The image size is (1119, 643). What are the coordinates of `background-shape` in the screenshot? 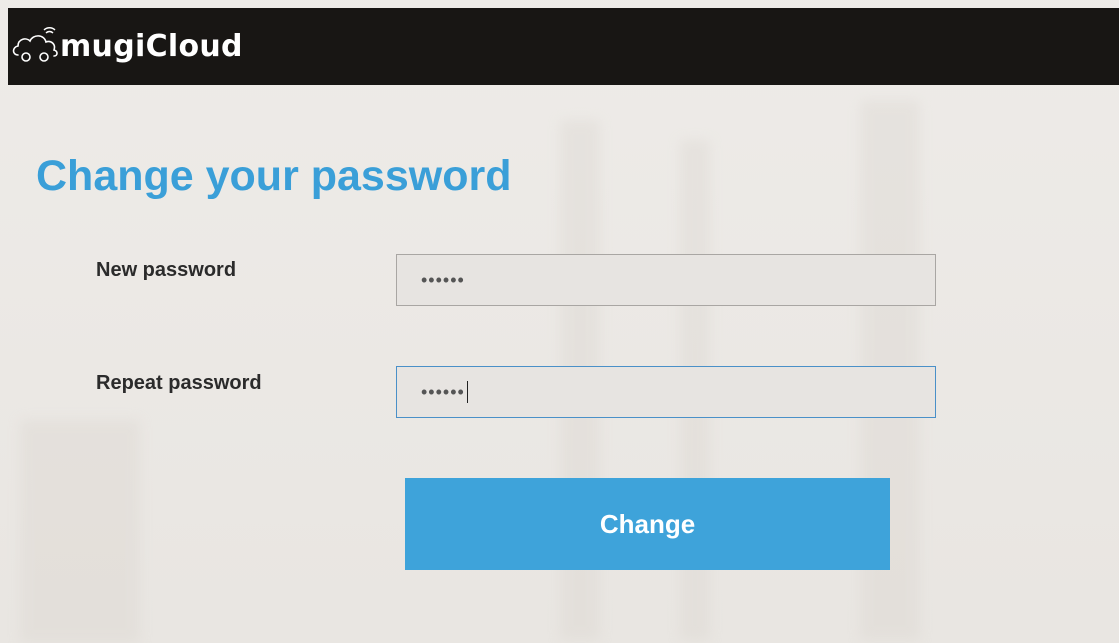 It's located at (80, 531).